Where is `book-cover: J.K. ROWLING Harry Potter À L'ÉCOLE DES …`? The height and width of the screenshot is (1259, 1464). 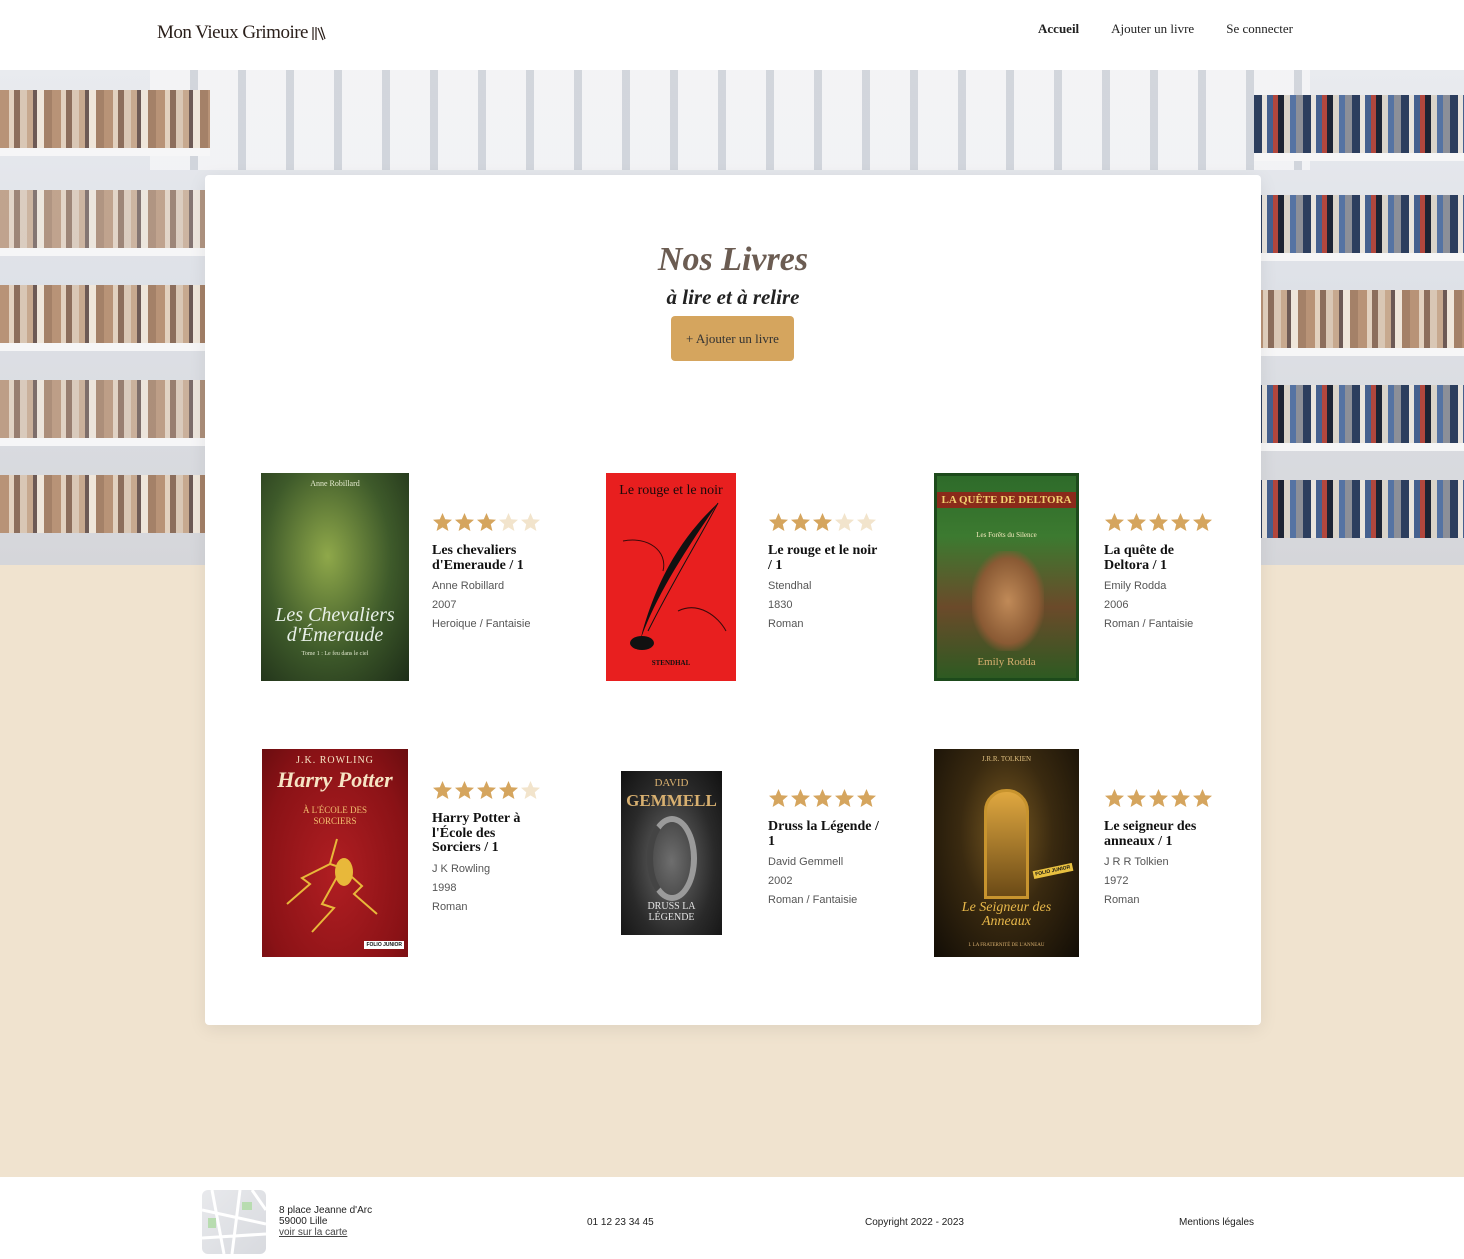 book-cover: J.K. ROWLING Harry Potter À L'ÉCOLE DES … is located at coordinates (335, 853).